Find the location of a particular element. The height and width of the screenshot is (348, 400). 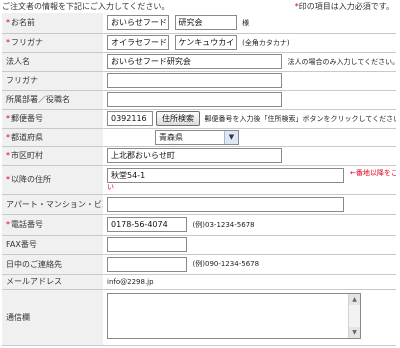

label-department: 所属部署／役職名 is located at coordinates (52, 100).